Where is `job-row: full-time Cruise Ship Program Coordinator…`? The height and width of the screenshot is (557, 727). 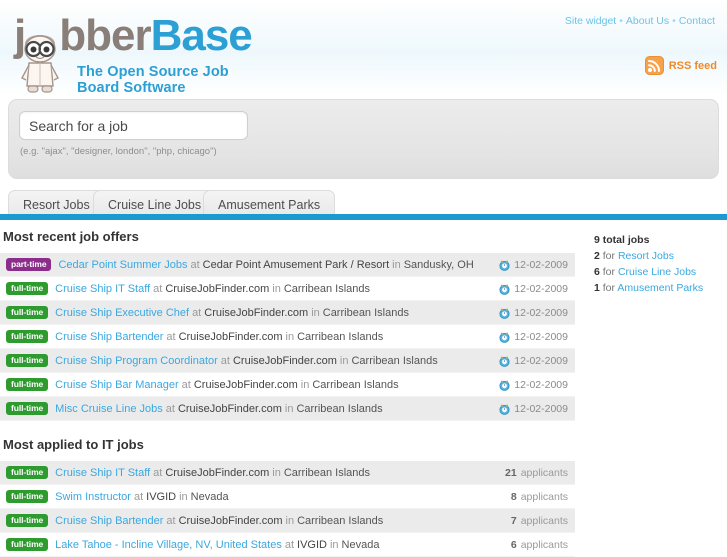
job-row: full-time Cruise Ship Program Coordinator… is located at coordinates (287, 361).